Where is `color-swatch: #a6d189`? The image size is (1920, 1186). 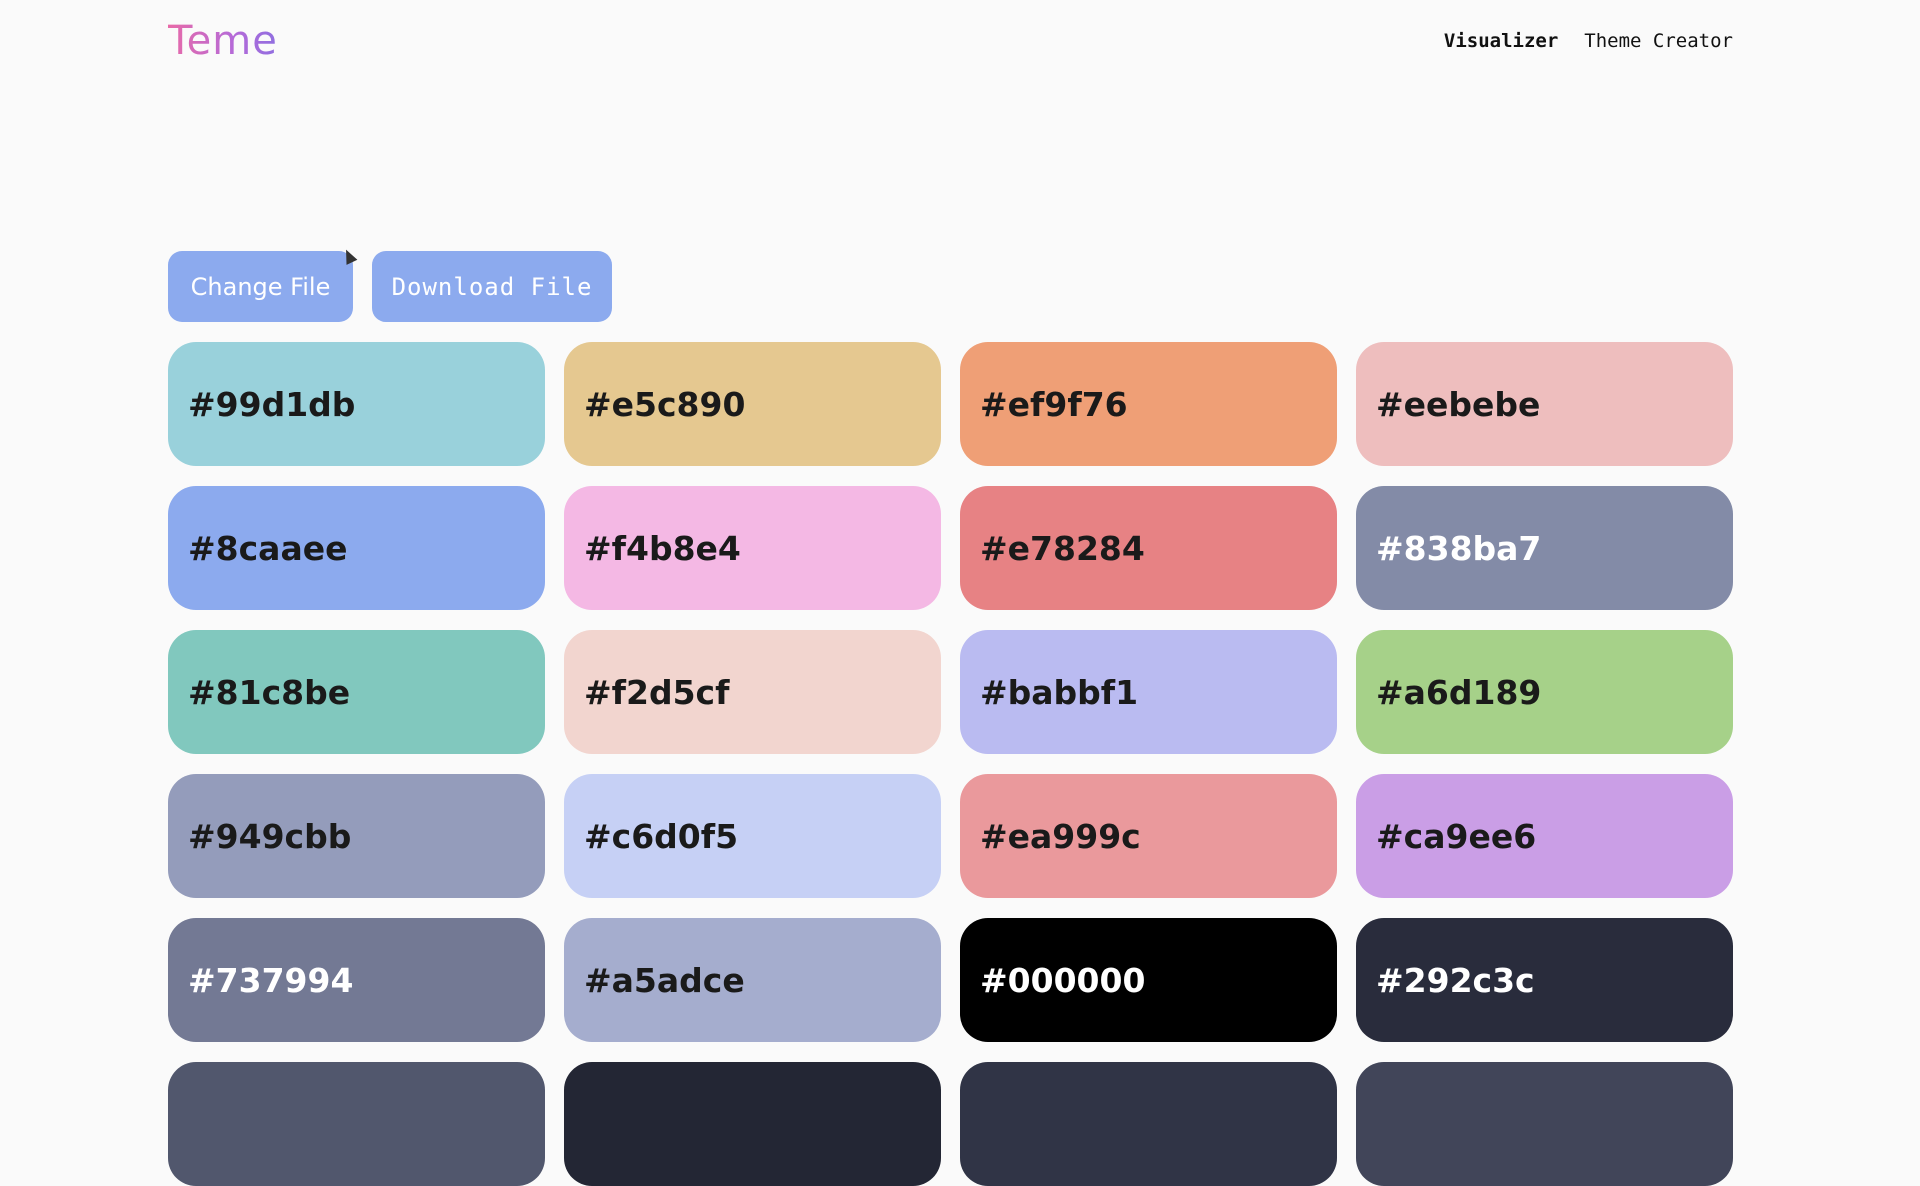
color-swatch: #a6d189 is located at coordinates (1544, 692).